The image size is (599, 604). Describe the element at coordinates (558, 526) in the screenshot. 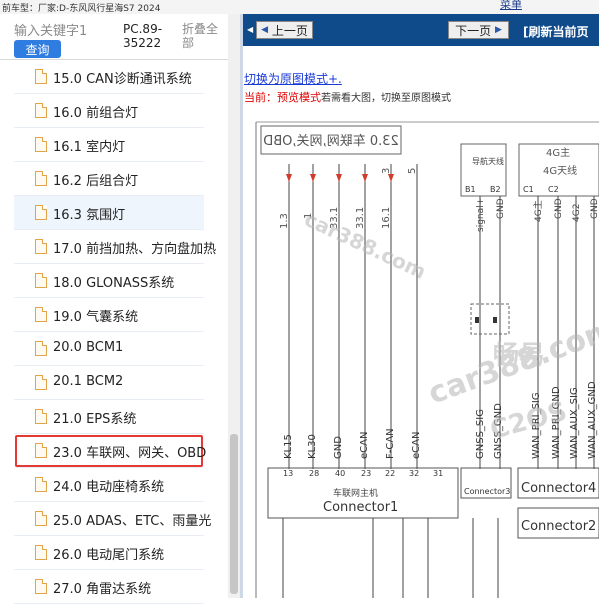

I see `connector-name: Connector2` at that location.